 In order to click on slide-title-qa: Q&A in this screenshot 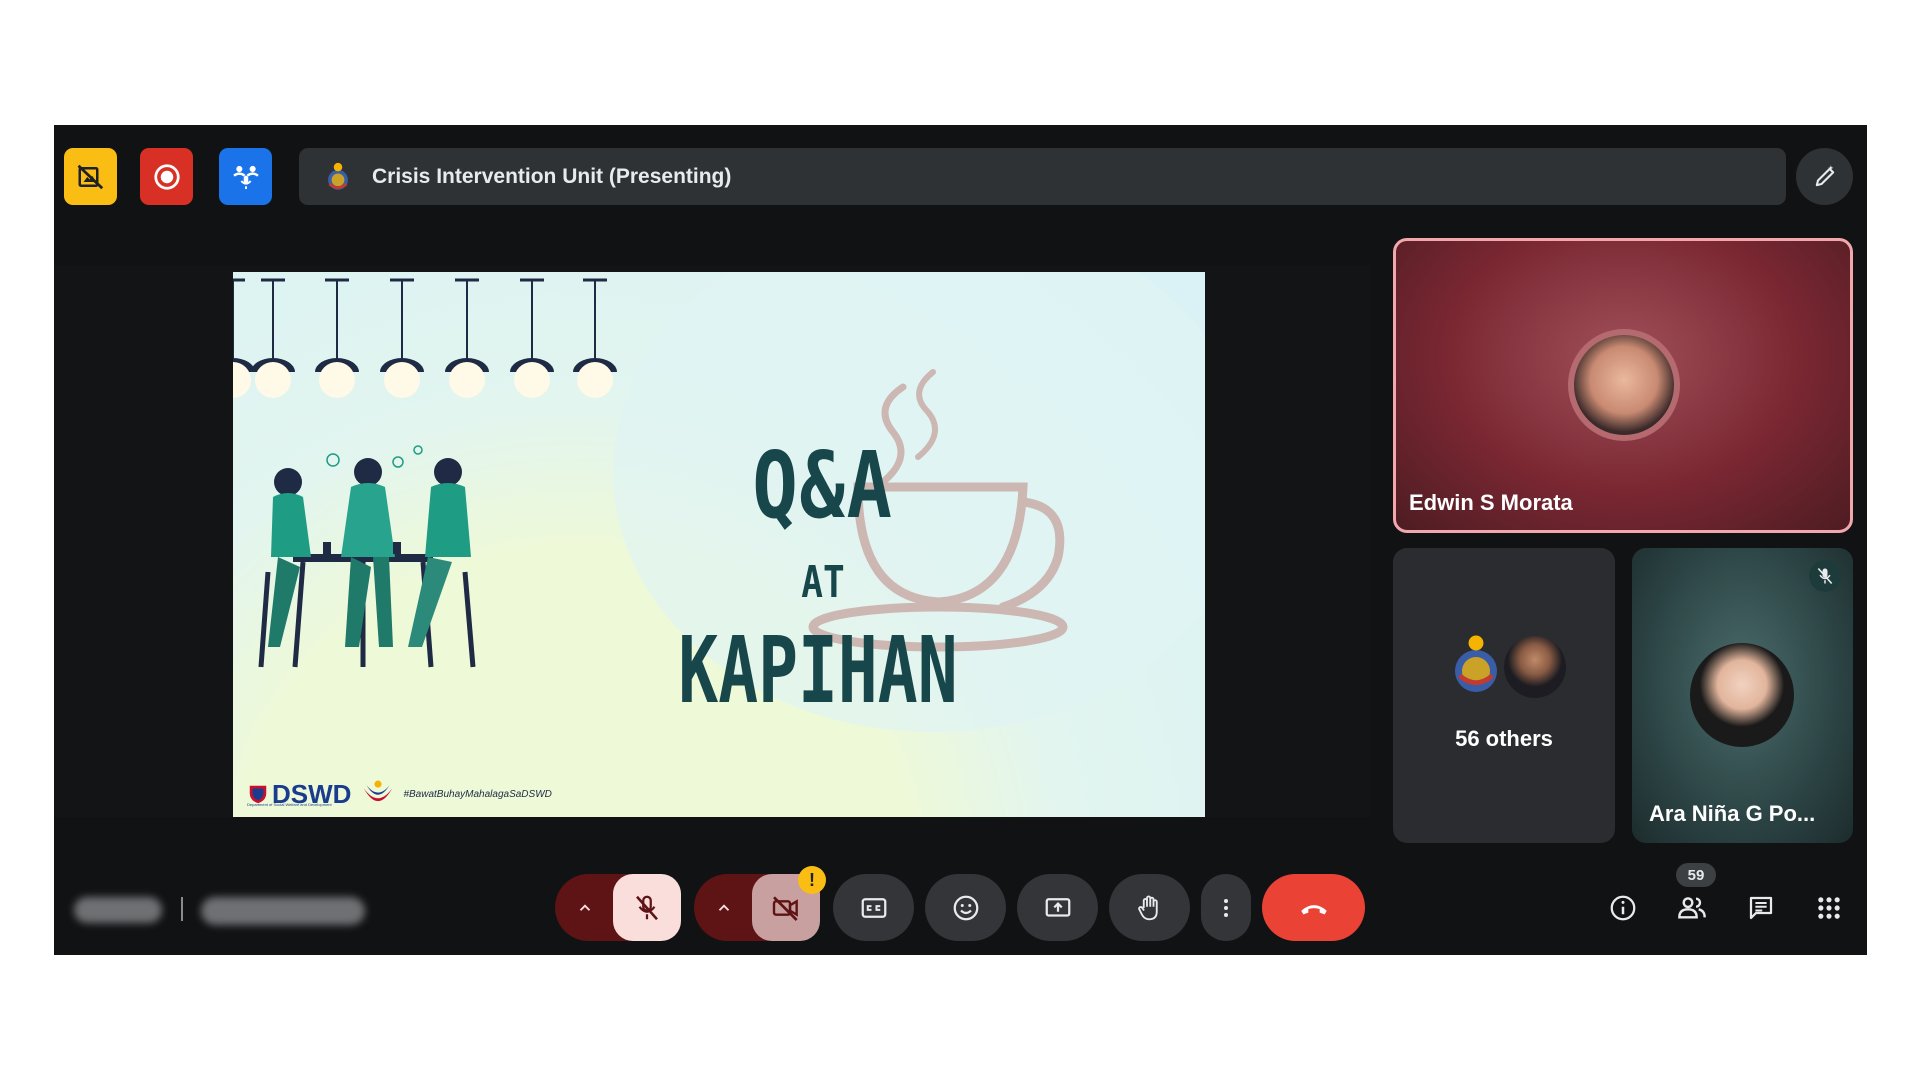, I will do `click(823, 485)`.